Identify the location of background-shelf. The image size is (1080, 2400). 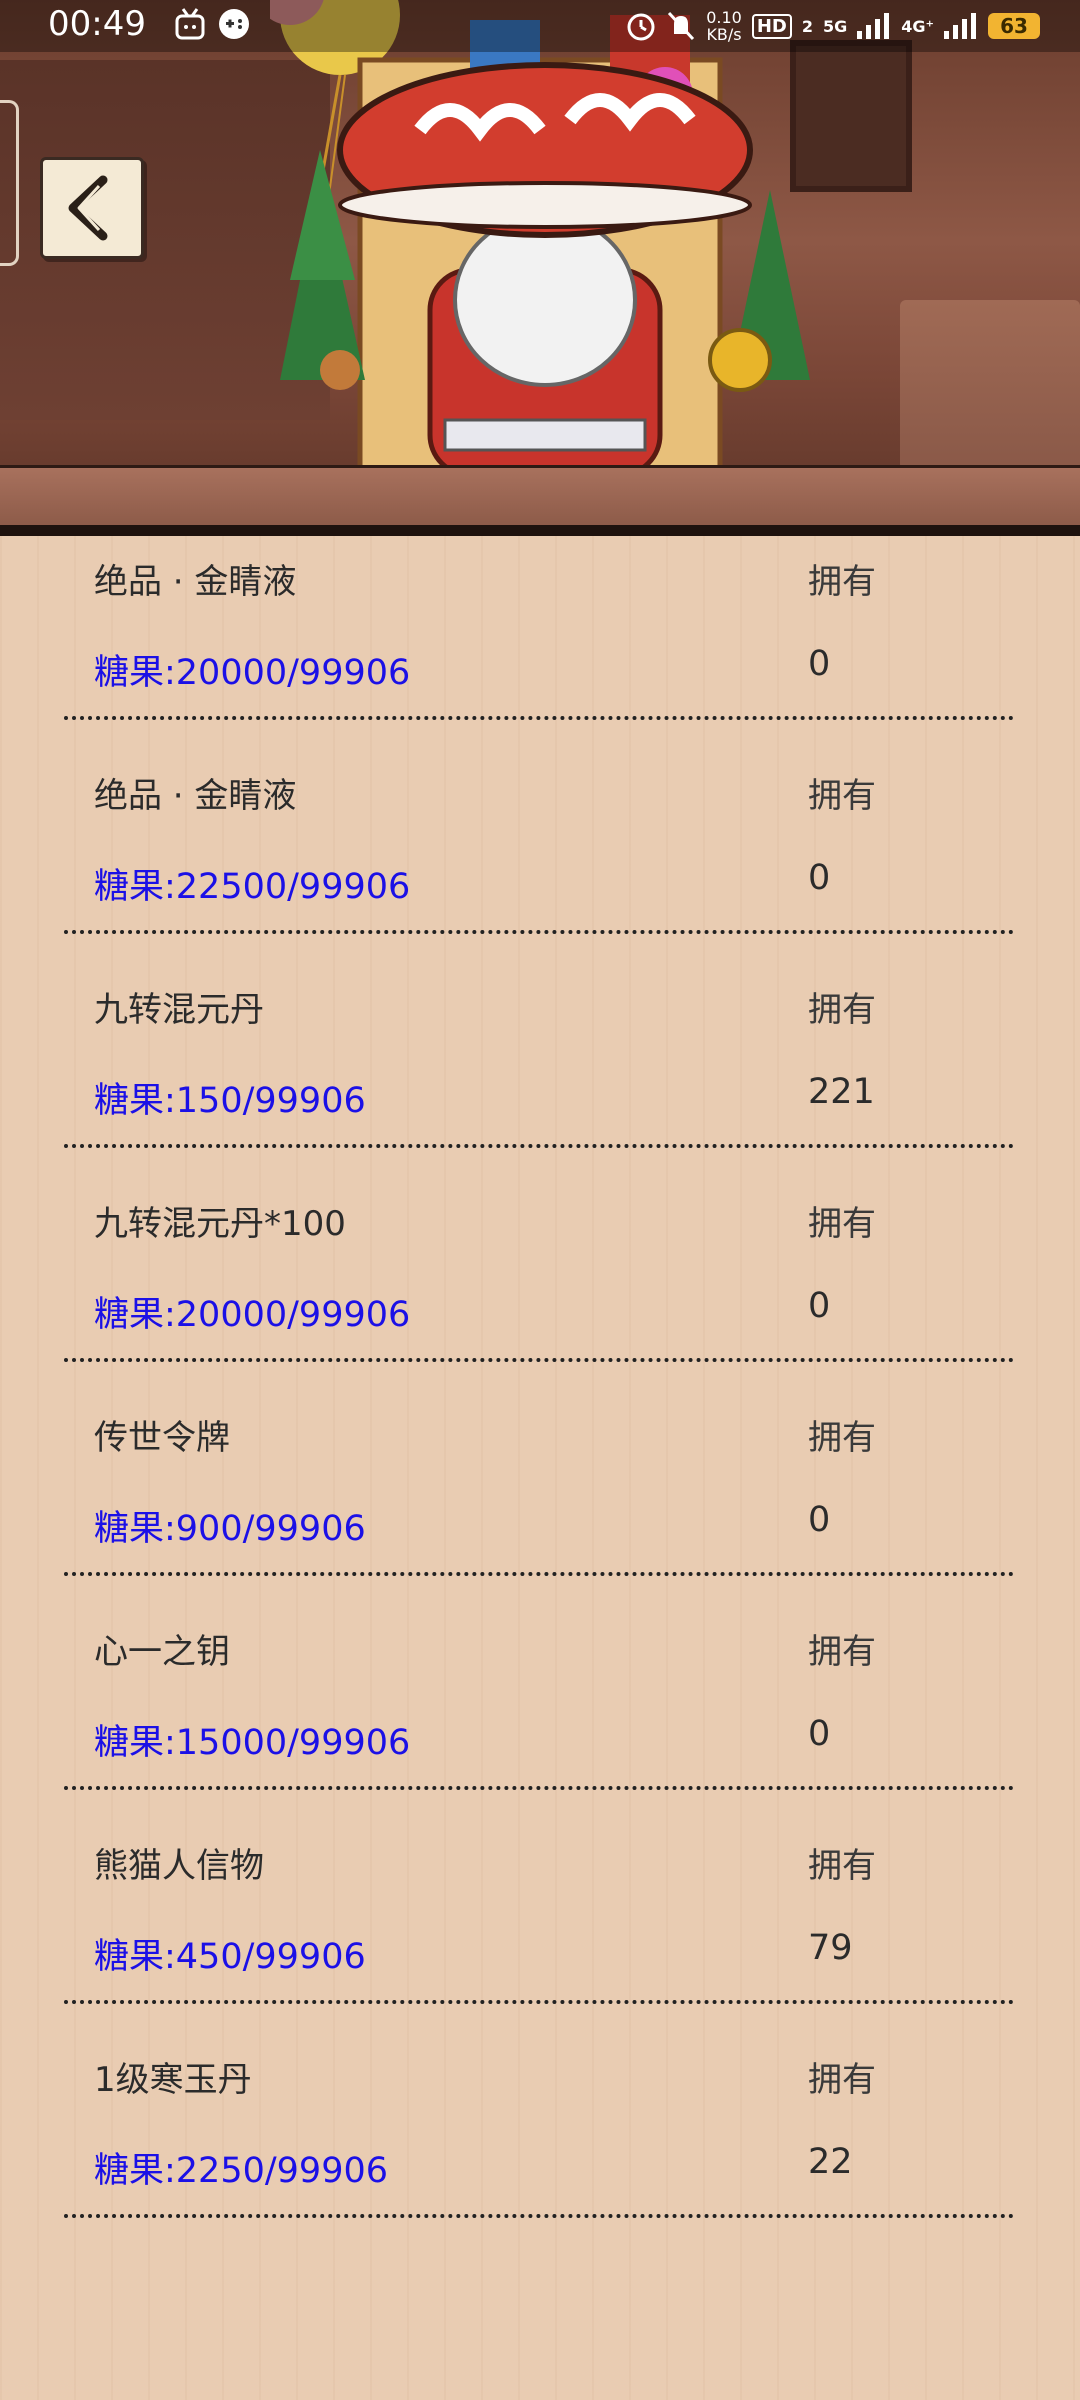
(990, 385).